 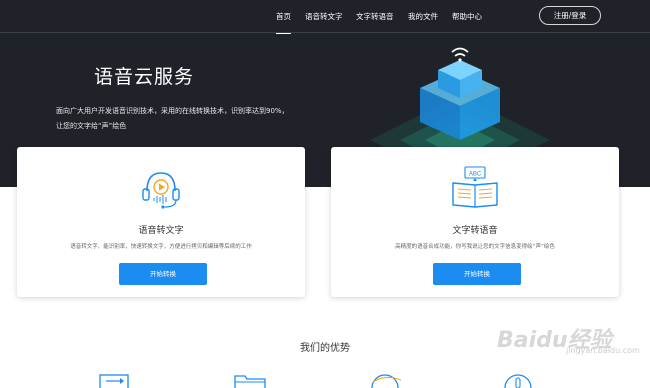 I want to click on advantage-mic-icon, so click(x=518, y=381).